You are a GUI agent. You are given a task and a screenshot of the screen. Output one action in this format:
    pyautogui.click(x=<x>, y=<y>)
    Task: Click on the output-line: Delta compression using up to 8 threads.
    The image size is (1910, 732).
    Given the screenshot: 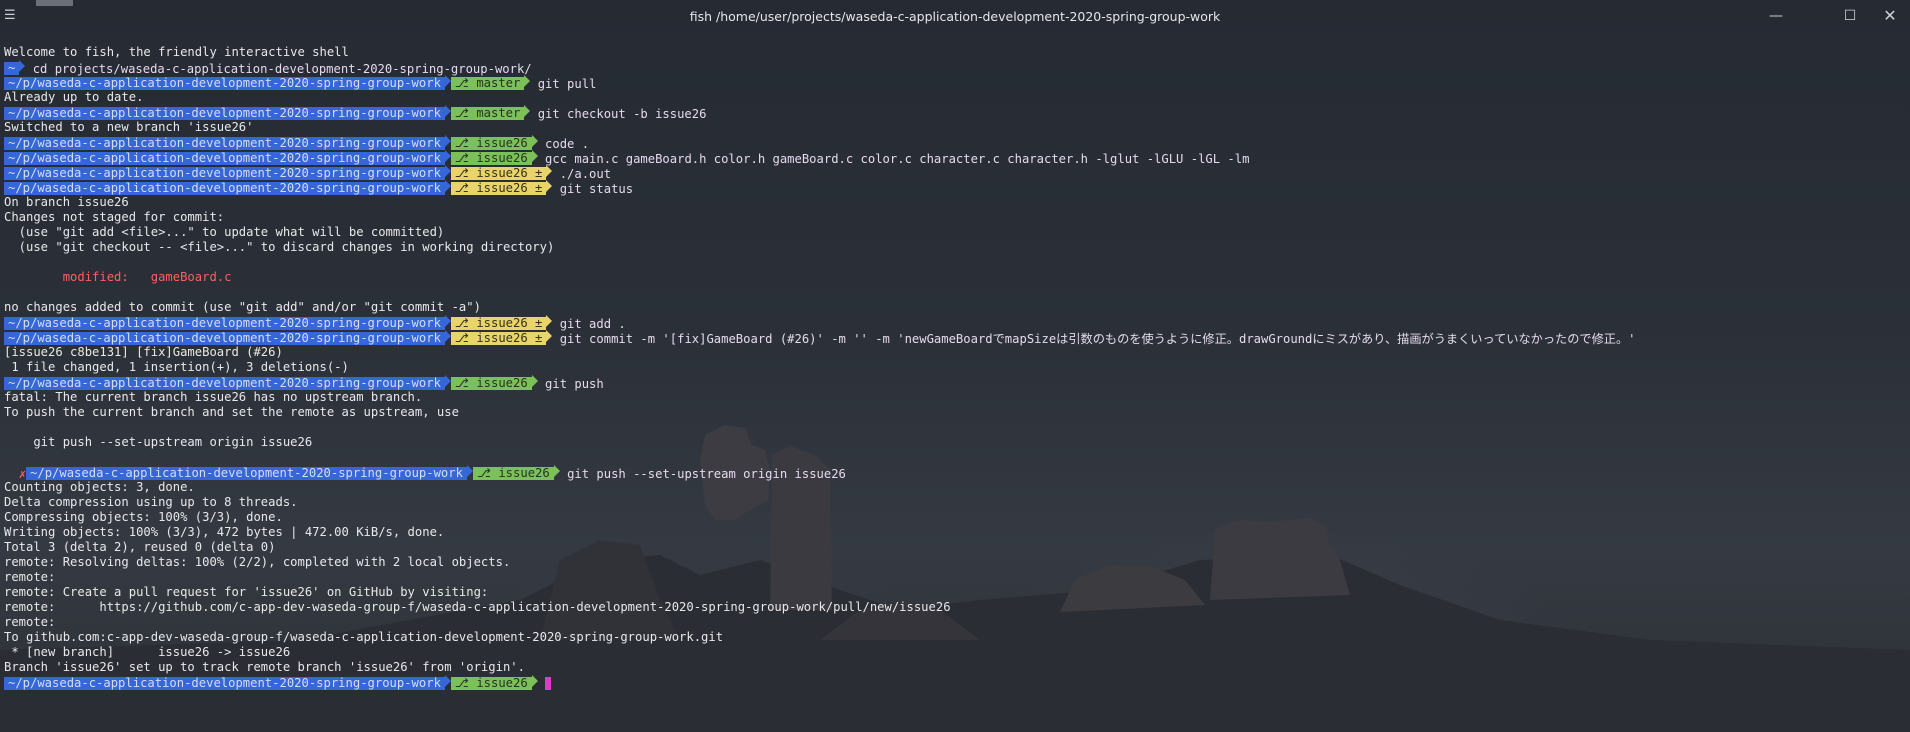 What is the action you would take?
    pyautogui.click(x=151, y=502)
    